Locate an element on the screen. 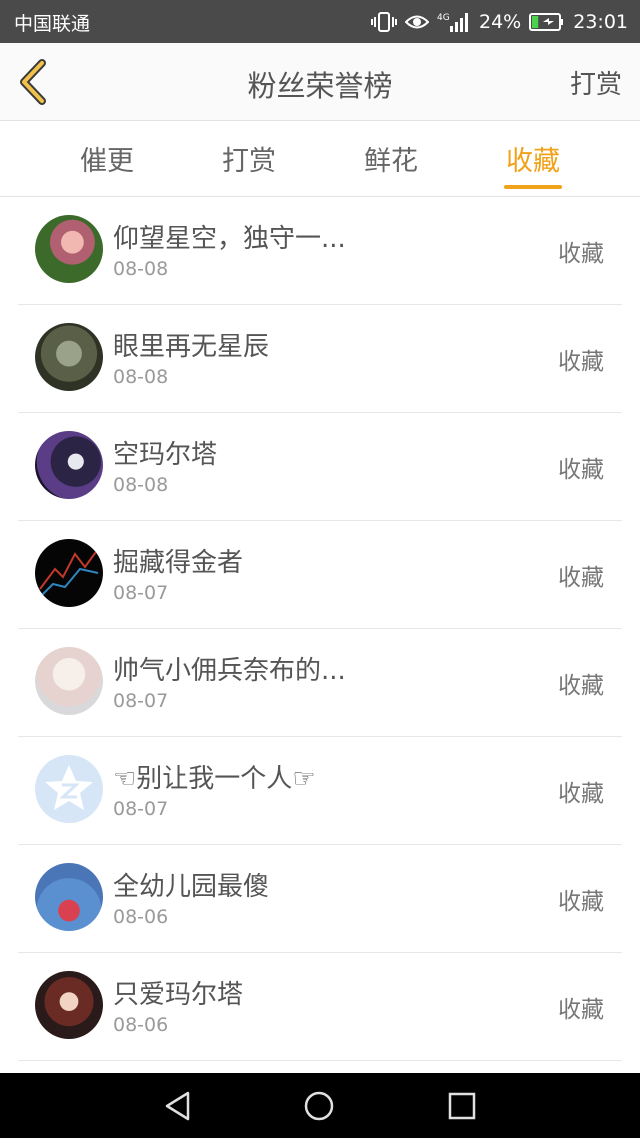 The image size is (640, 1138). page-title: 粉丝荣誉榜 is located at coordinates (320, 86).